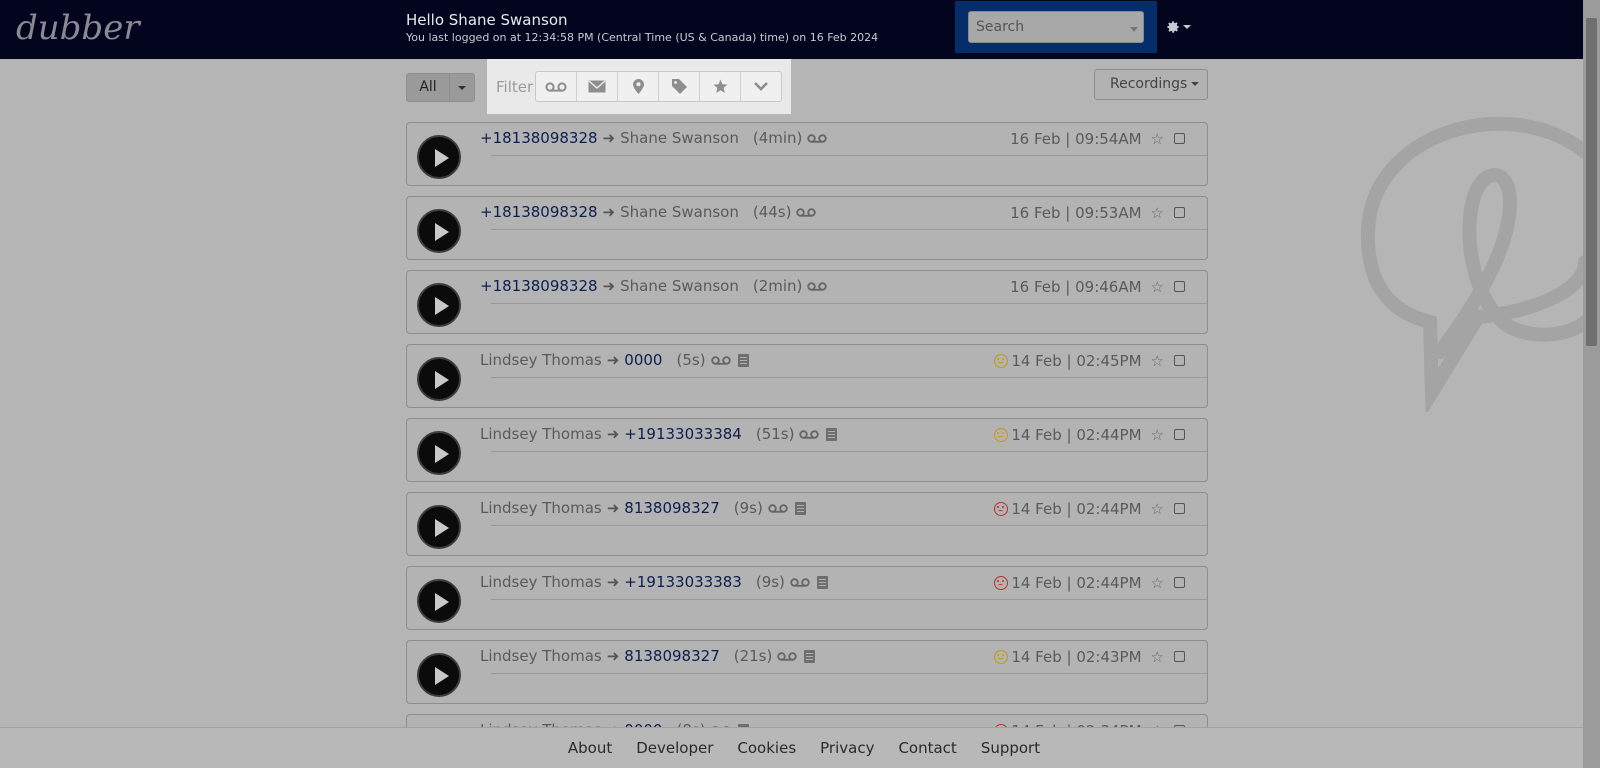 This screenshot has height=768, width=1600. Describe the element at coordinates (1076, 582) in the screenshot. I see `recording-date: 14 Feb | 02:44PM` at that location.